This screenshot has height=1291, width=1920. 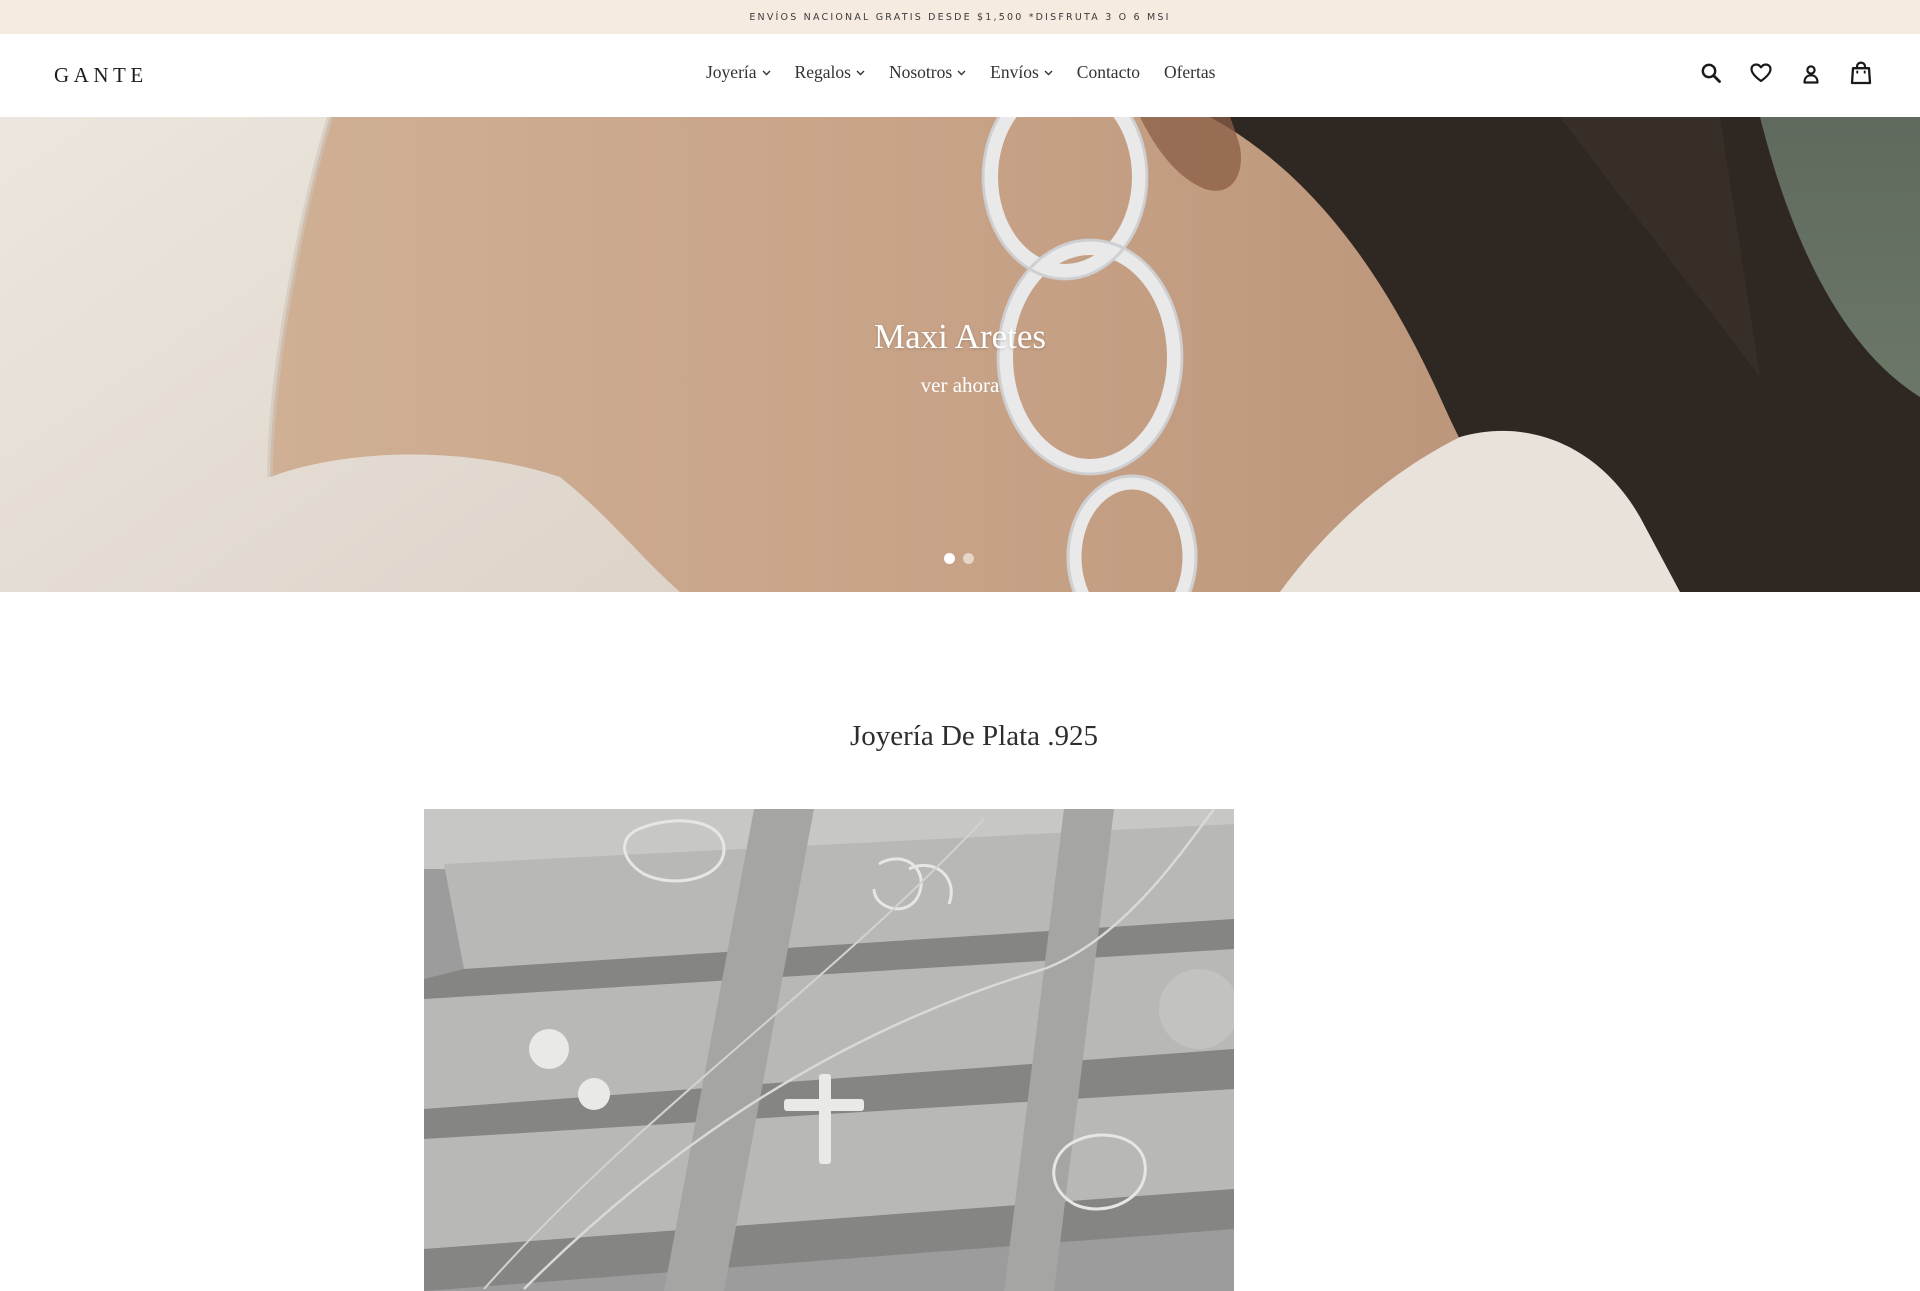 What do you see at coordinates (822, 72) in the screenshot?
I see `nav-item-label: Regalos` at bounding box center [822, 72].